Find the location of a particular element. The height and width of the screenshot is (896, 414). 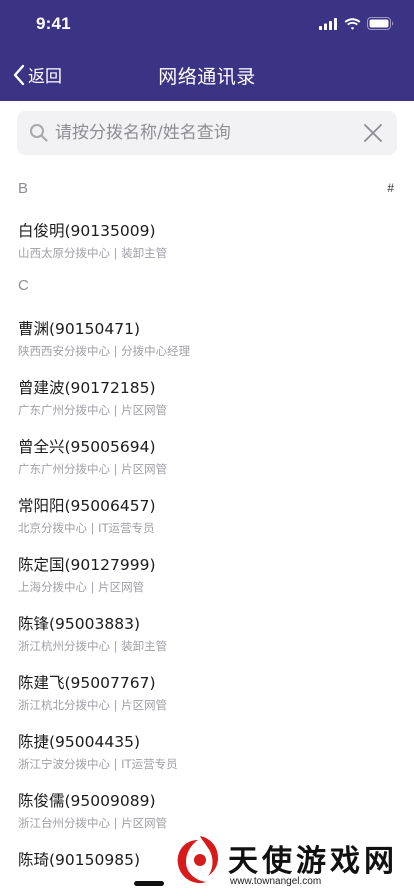

header: 9:41 返回 网络通讯录 is located at coordinates (207, 50).